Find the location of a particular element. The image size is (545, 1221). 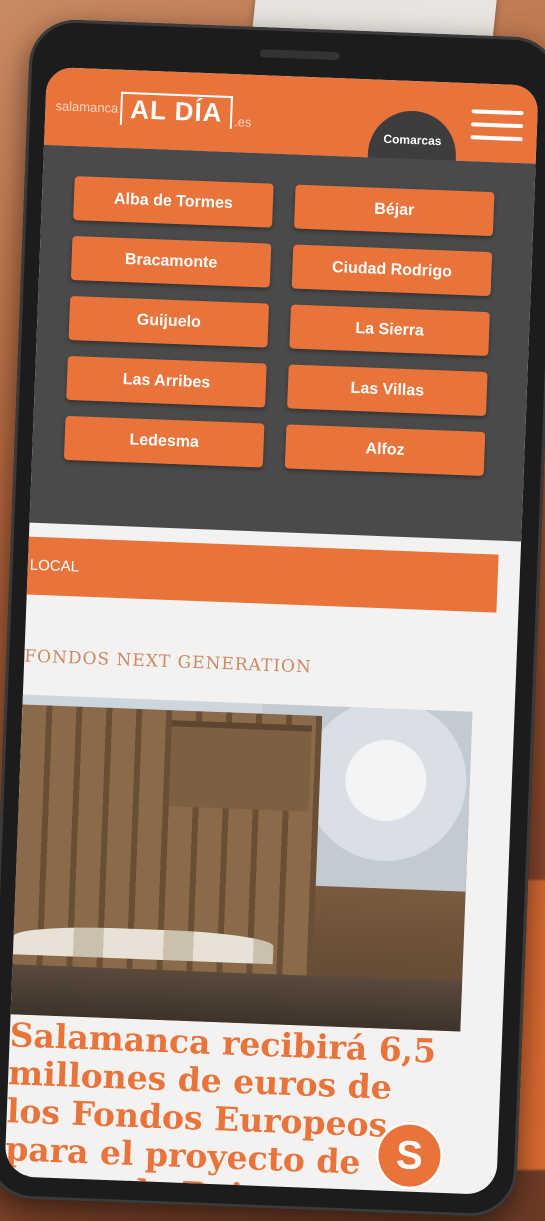

logo-prefix: salamanca is located at coordinates (87, 107).